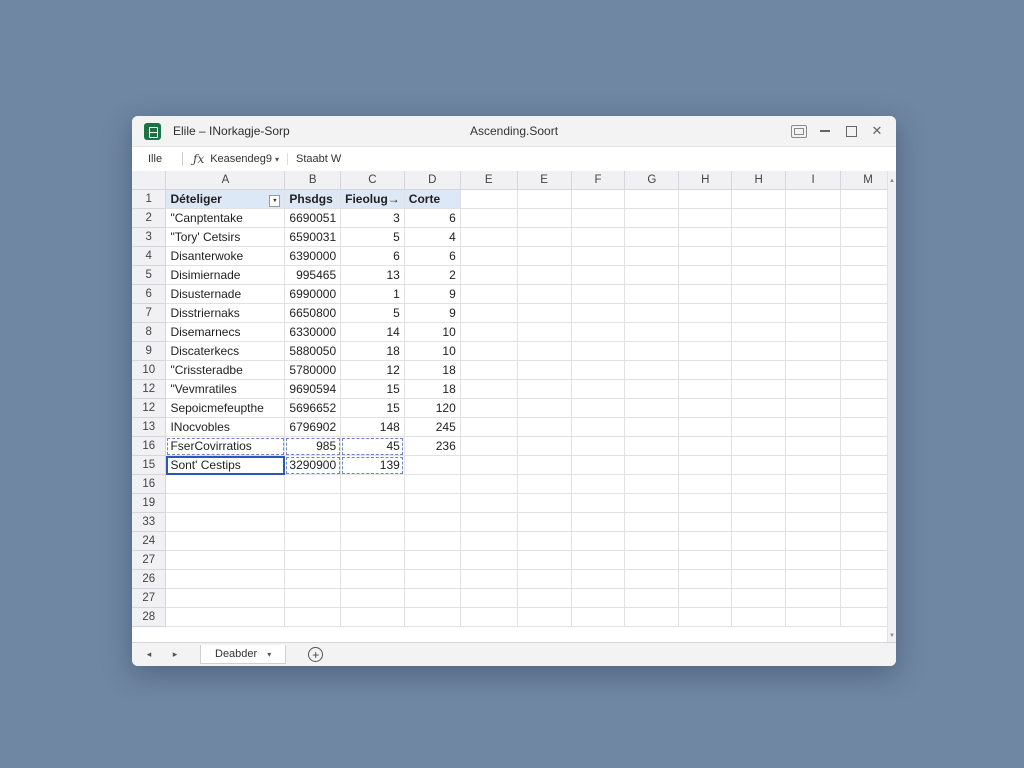 This screenshot has width=1024, height=768. What do you see at coordinates (432, 408) in the screenshot?
I see `grid-cell: 120` at bounding box center [432, 408].